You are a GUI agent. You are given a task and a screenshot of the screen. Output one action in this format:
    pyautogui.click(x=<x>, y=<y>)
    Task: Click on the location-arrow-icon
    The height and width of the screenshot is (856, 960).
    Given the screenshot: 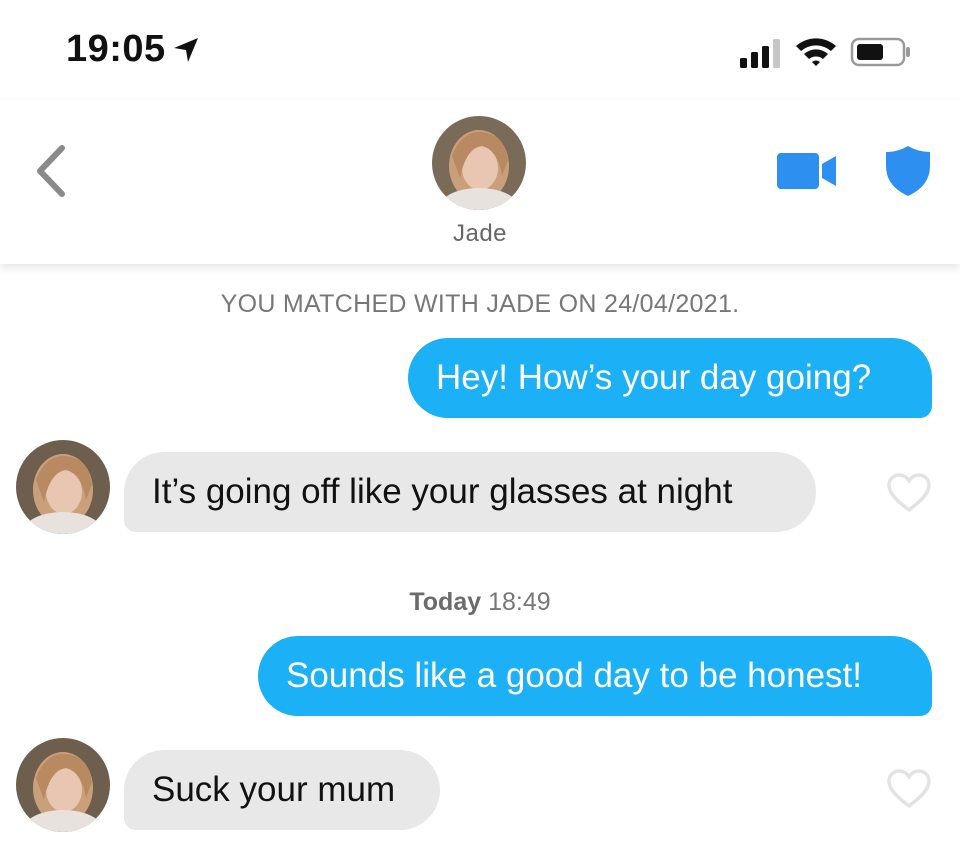 What is the action you would take?
    pyautogui.click(x=186, y=50)
    